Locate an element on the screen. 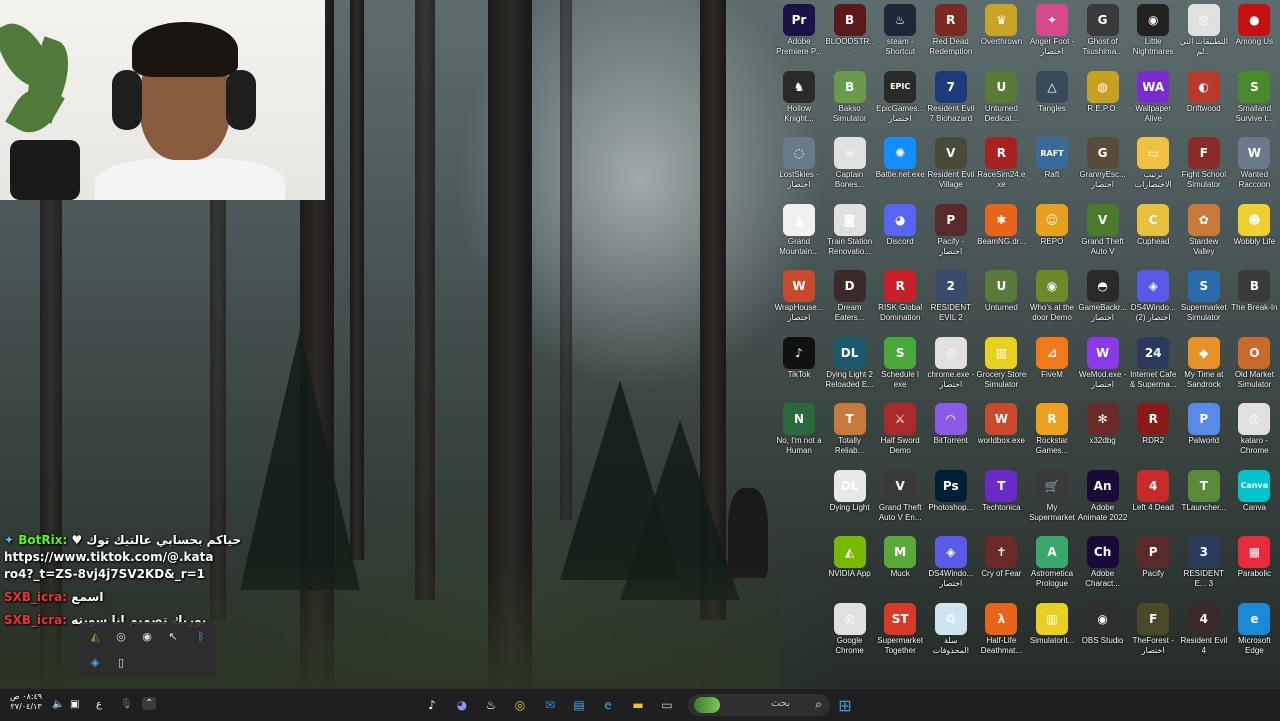  desktop-icon: DL Dying Light is located at coordinates (850, 501).